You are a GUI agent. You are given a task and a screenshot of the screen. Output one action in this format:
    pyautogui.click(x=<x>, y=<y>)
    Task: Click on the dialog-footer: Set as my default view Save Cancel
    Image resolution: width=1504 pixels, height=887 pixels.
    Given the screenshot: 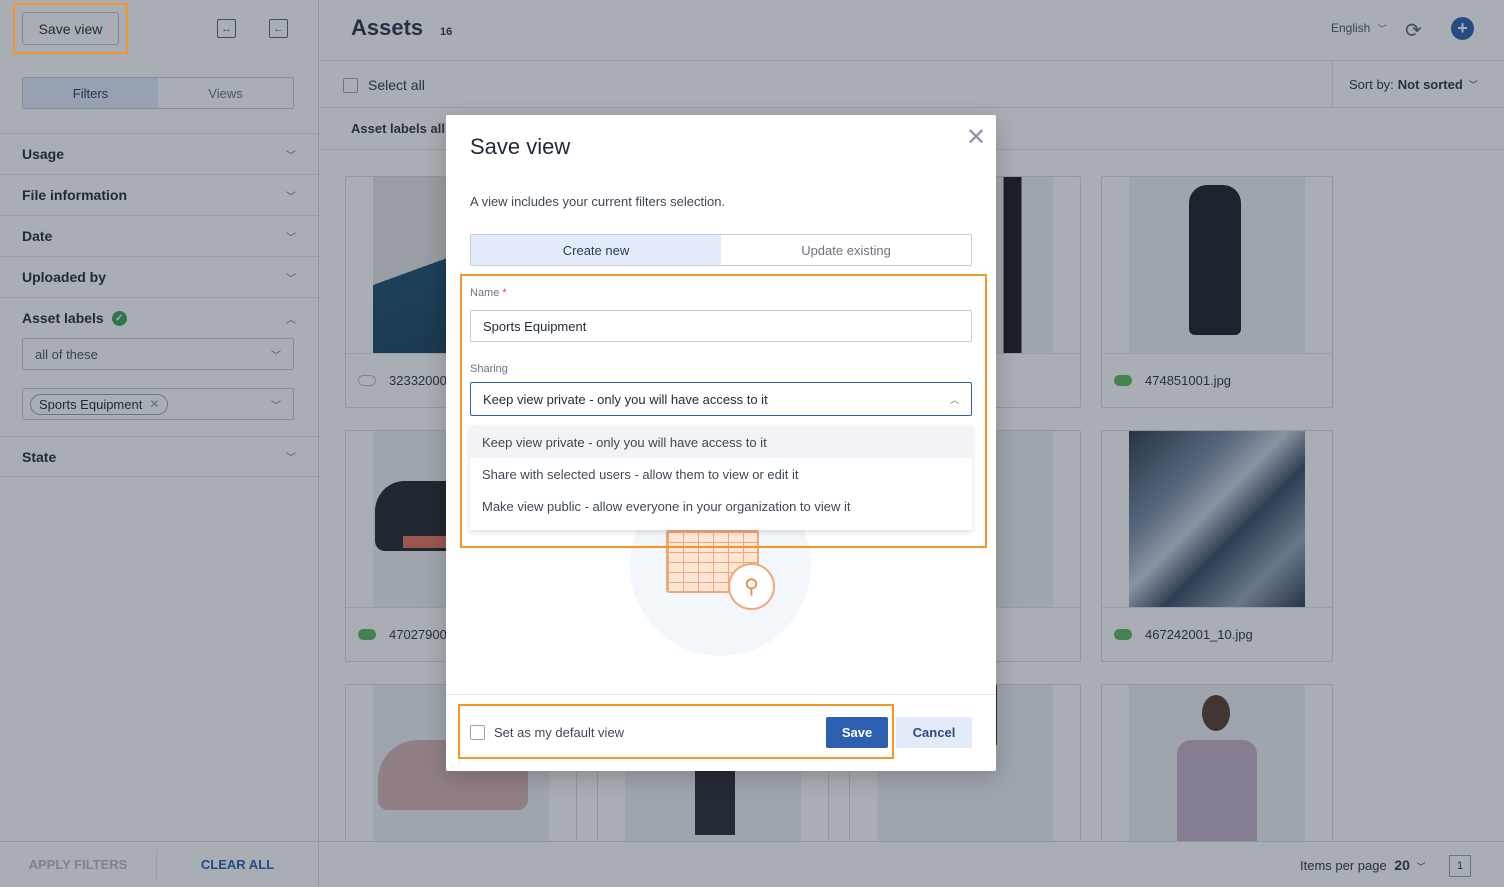 What is the action you would take?
    pyautogui.click(x=721, y=732)
    